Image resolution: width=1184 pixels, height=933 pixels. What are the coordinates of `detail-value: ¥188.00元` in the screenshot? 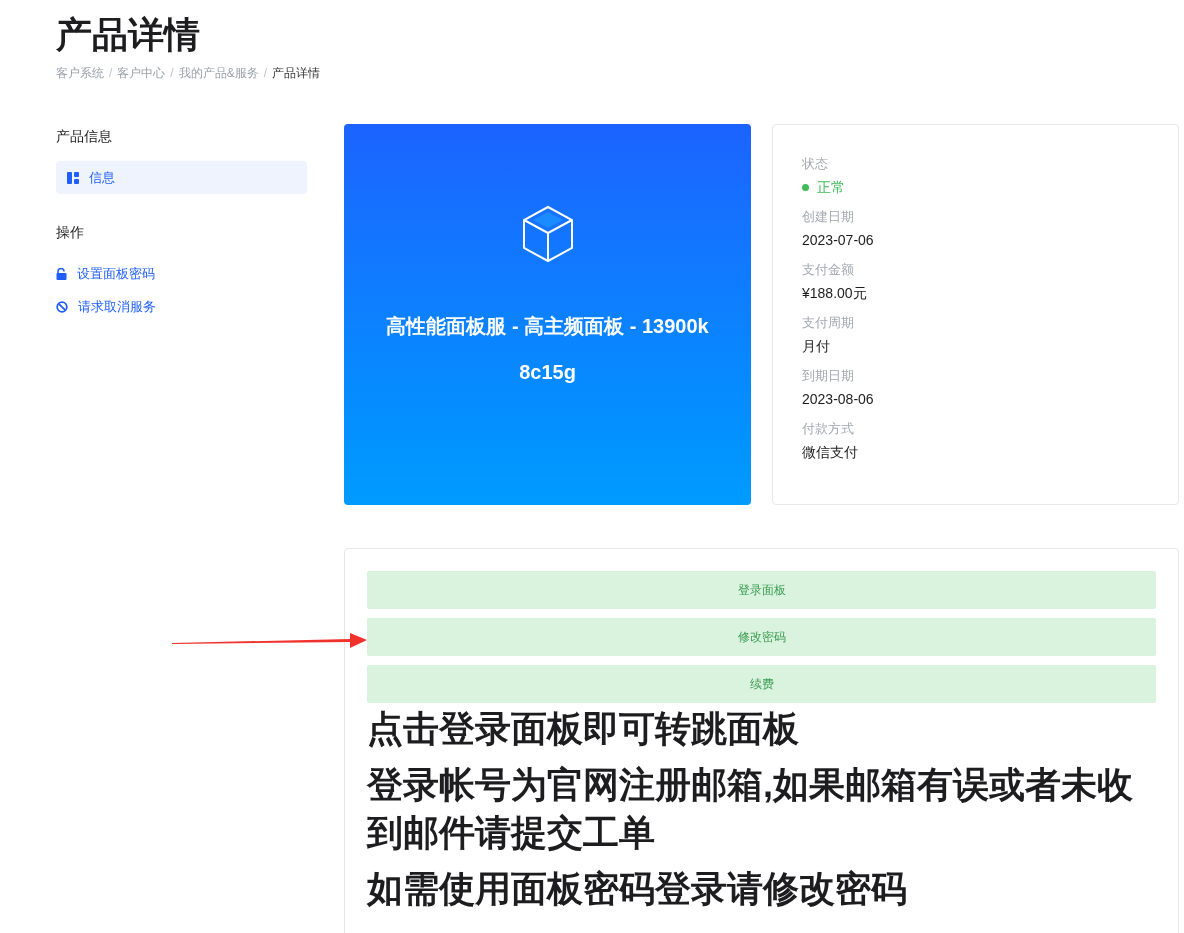 It's located at (834, 293).